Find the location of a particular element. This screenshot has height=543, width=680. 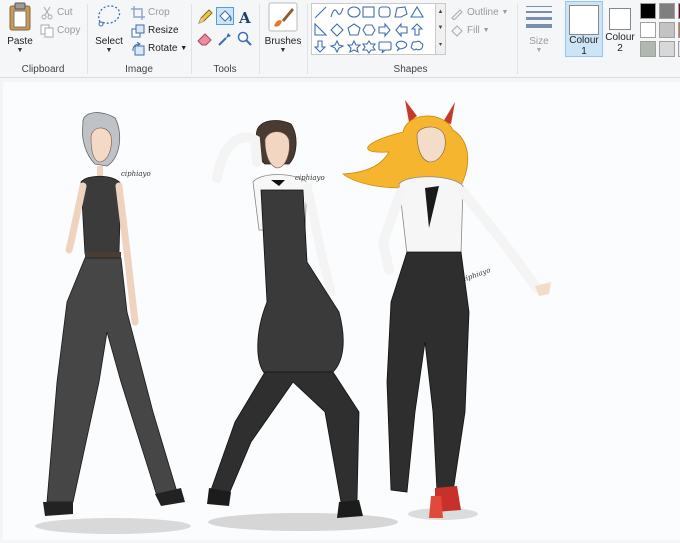

triangle-shape is located at coordinates (417, 11).